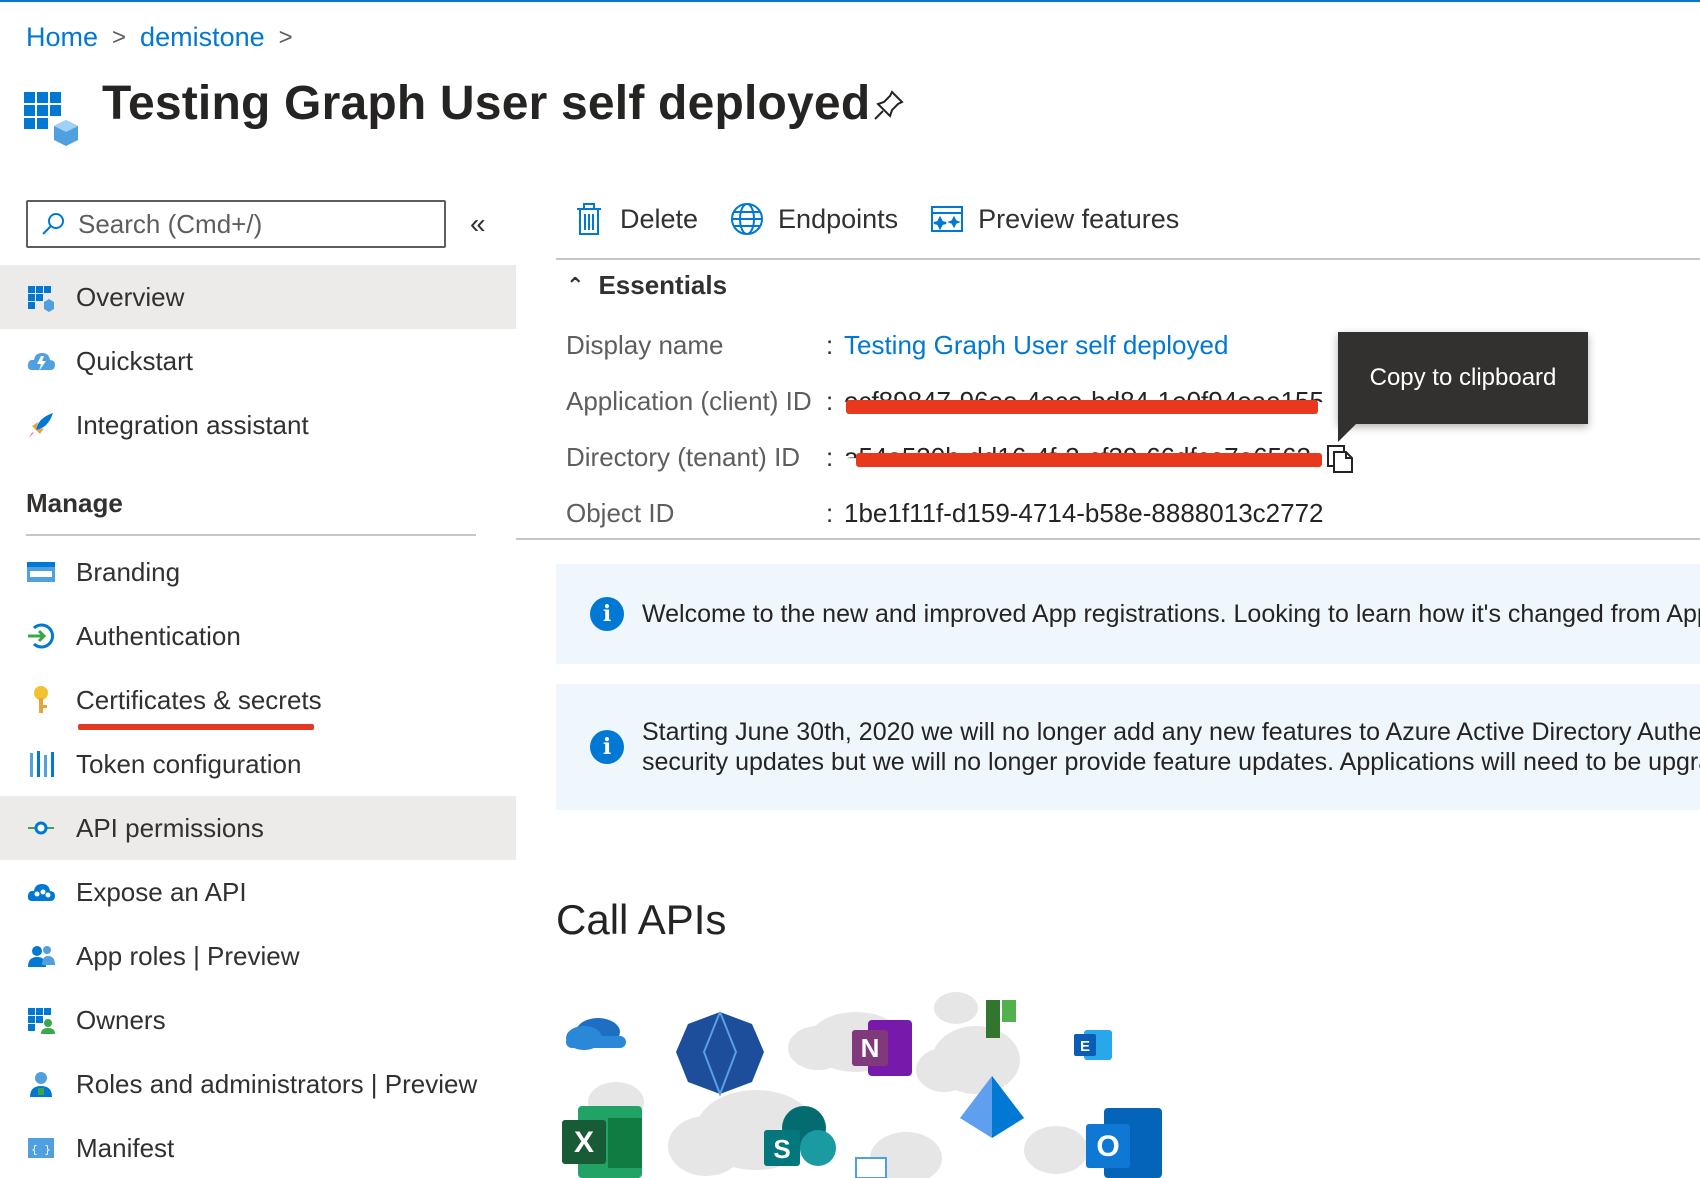 The width and height of the screenshot is (1700, 1178). What do you see at coordinates (258, 1020) in the screenshot?
I see `sidebar-item-owners: Owners` at bounding box center [258, 1020].